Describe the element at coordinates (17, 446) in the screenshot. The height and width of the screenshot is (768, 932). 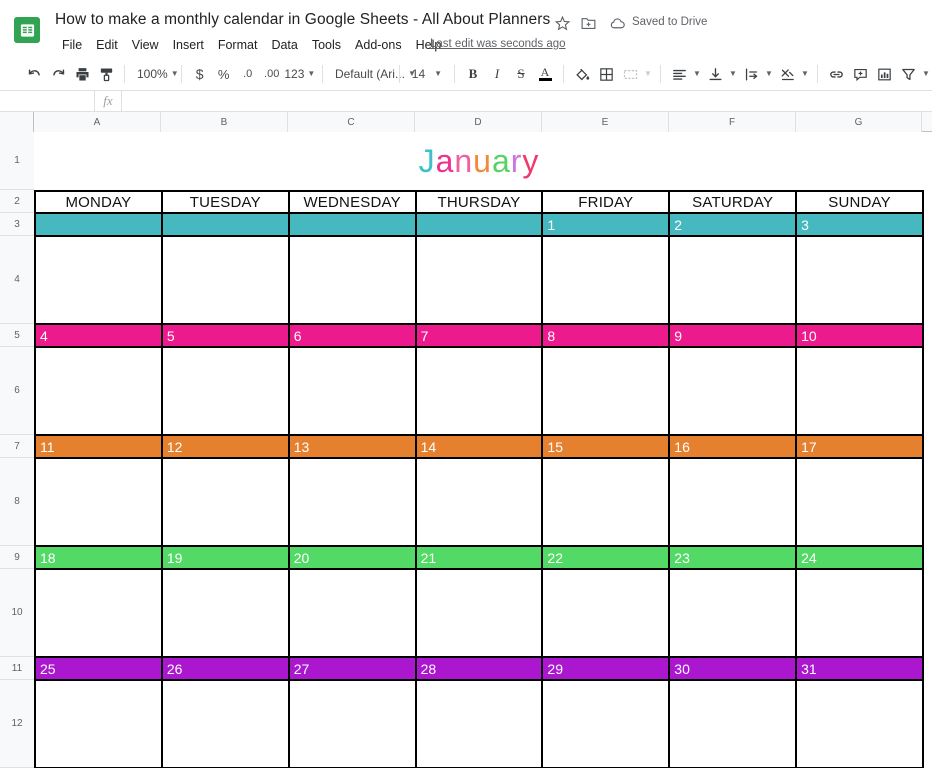
I see `row-header-7: 7` at that location.